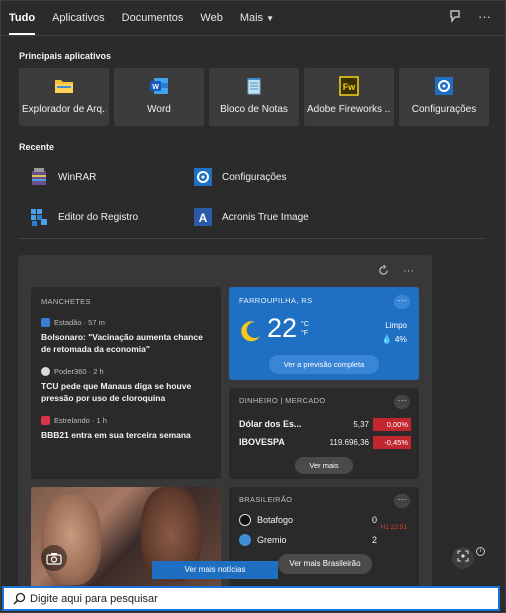 Image resolution: width=506 pixels, height=613 pixels. What do you see at coordinates (349, 442) in the screenshot?
I see `market-value: 119.696,36` at bounding box center [349, 442].